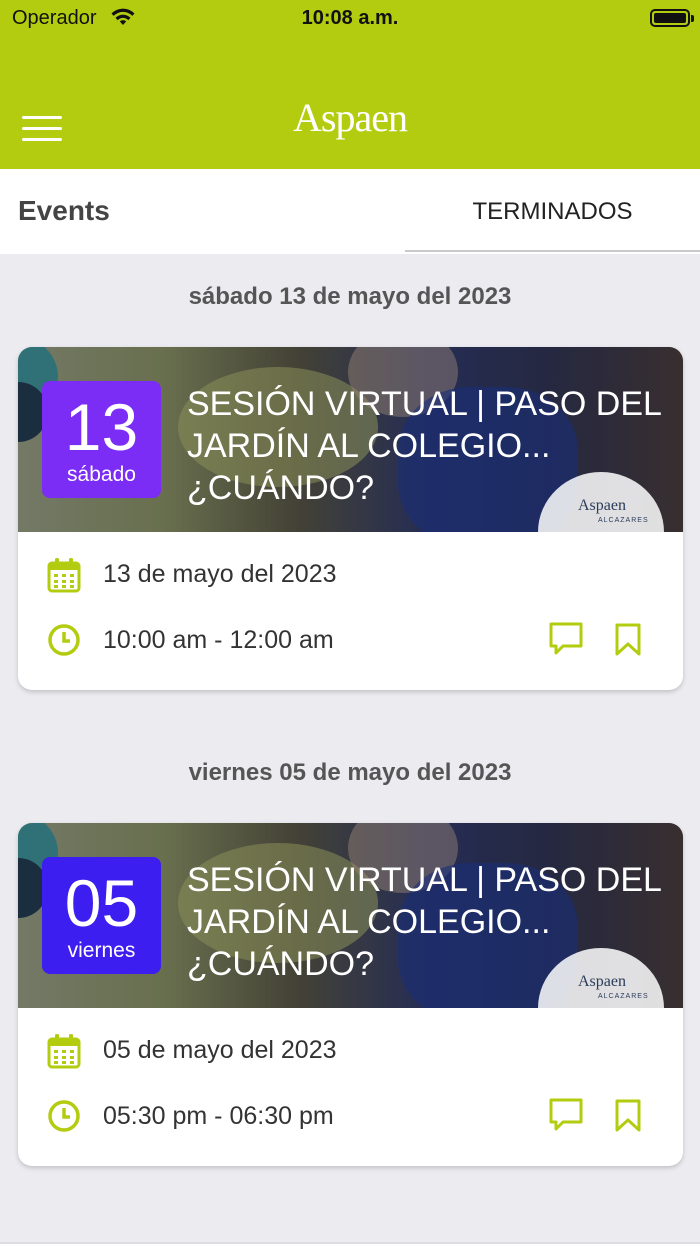 This screenshot has height=1244, width=700. Describe the element at coordinates (350, 117) in the screenshot. I see `aspaen-logo: Aspaen` at that location.